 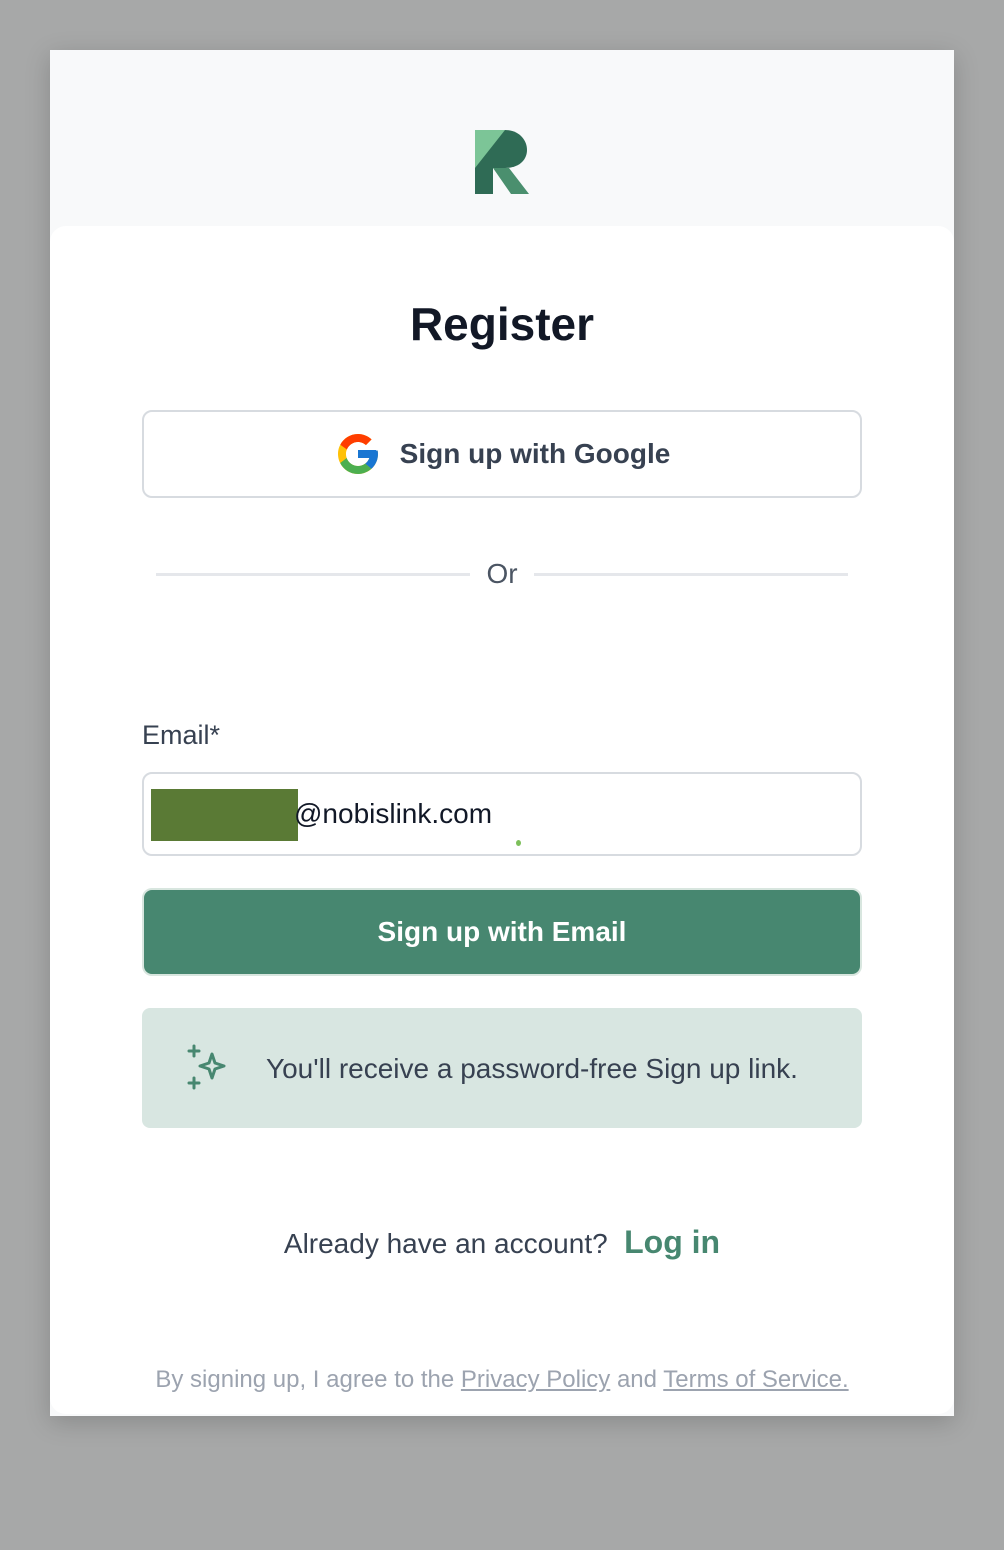 What do you see at coordinates (393, 813) in the screenshot?
I see `email-value: @nobislink.com` at bounding box center [393, 813].